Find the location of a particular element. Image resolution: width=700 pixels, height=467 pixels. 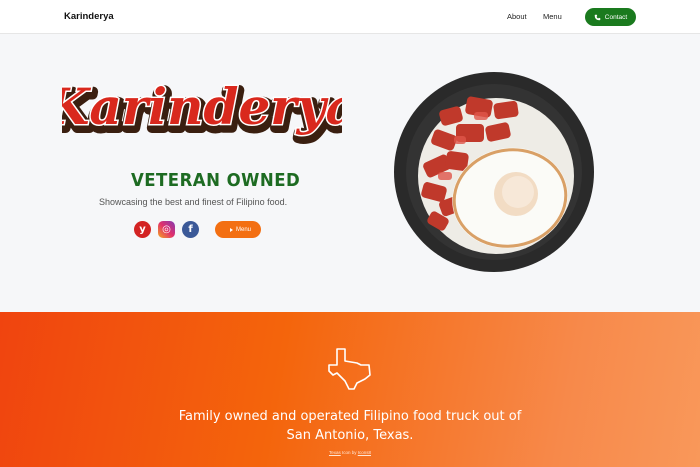

karinderya-logo: Karinderya Karinderya is located at coordinates (202, 111).